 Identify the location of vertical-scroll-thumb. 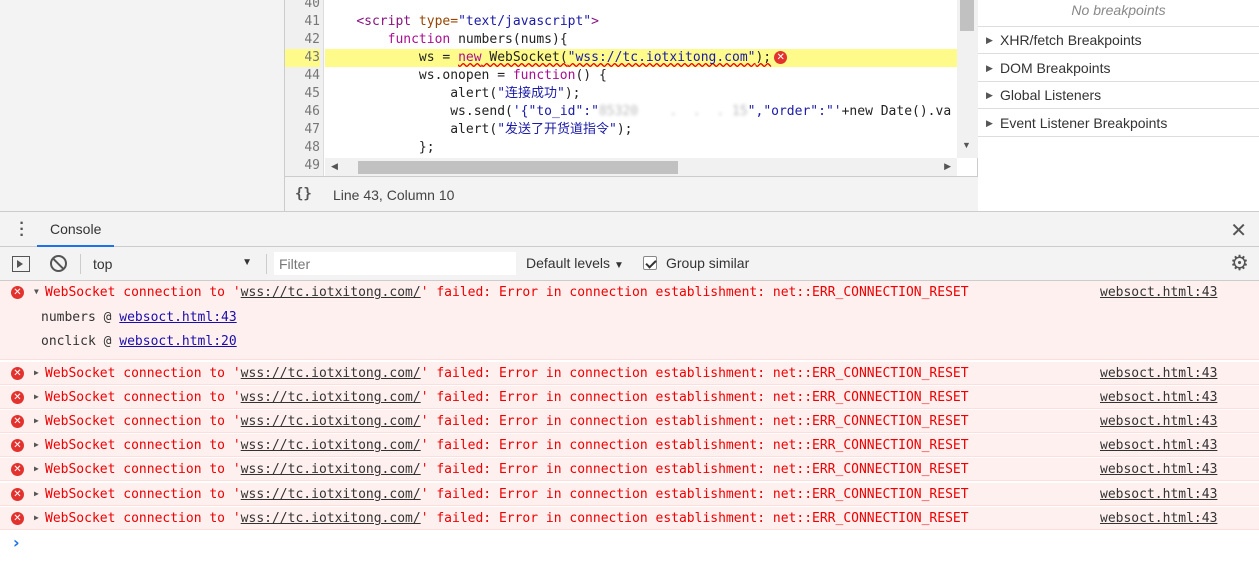
(967, 15).